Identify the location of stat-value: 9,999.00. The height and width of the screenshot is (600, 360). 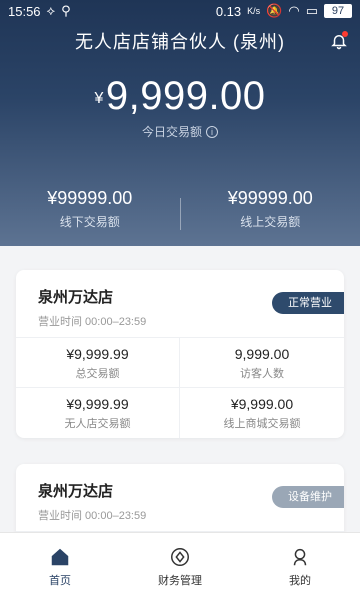
(262, 354).